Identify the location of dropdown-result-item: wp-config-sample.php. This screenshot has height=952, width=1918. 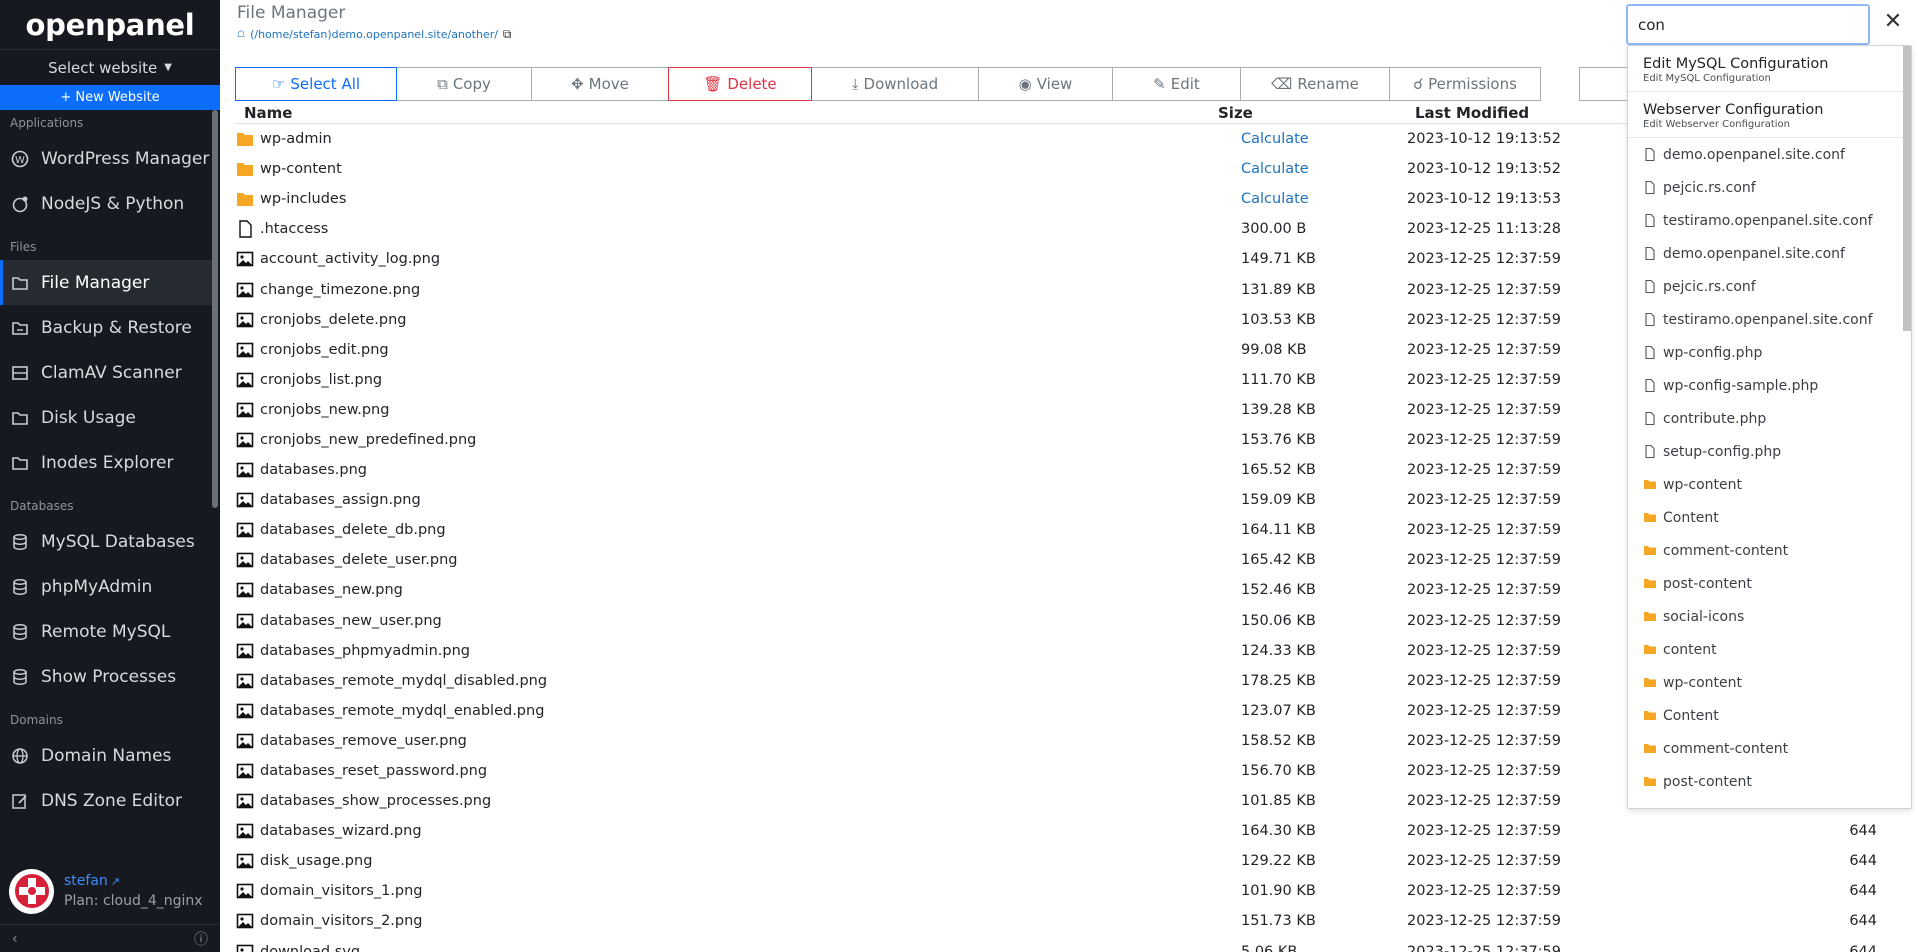
(1769, 385).